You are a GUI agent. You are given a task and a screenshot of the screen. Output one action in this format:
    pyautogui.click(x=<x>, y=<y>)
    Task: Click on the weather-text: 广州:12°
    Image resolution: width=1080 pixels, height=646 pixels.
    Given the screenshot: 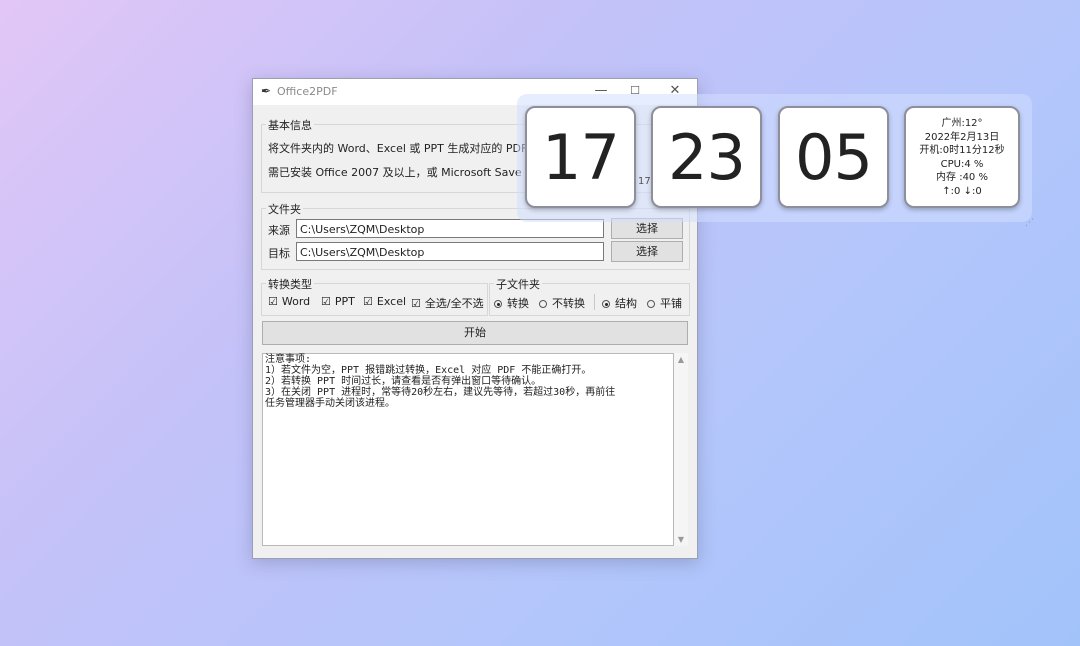 What is the action you would take?
    pyautogui.click(x=962, y=123)
    